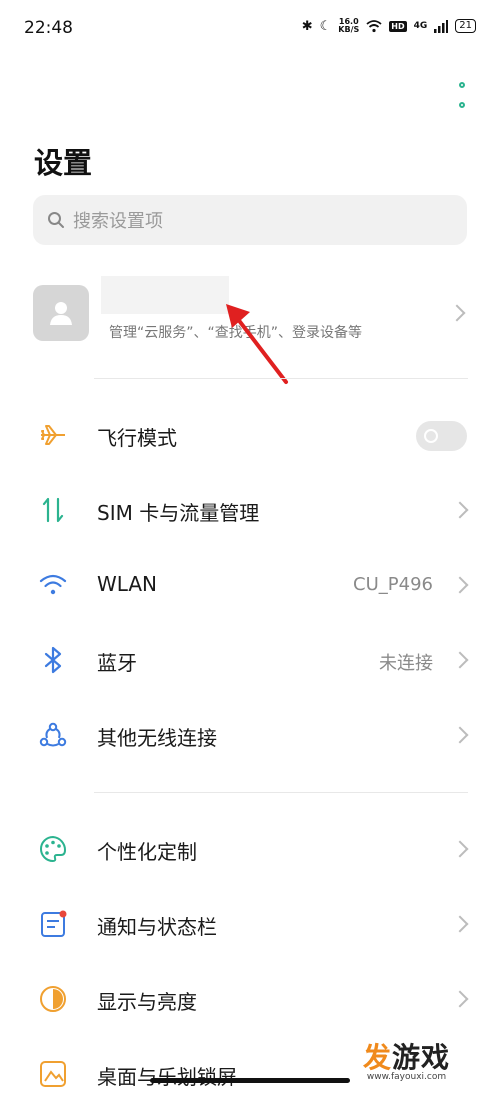 The image size is (500, 1104). Describe the element at coordinates (441, 26) in the screenshot. I see `signal-strength-icon` at that location.